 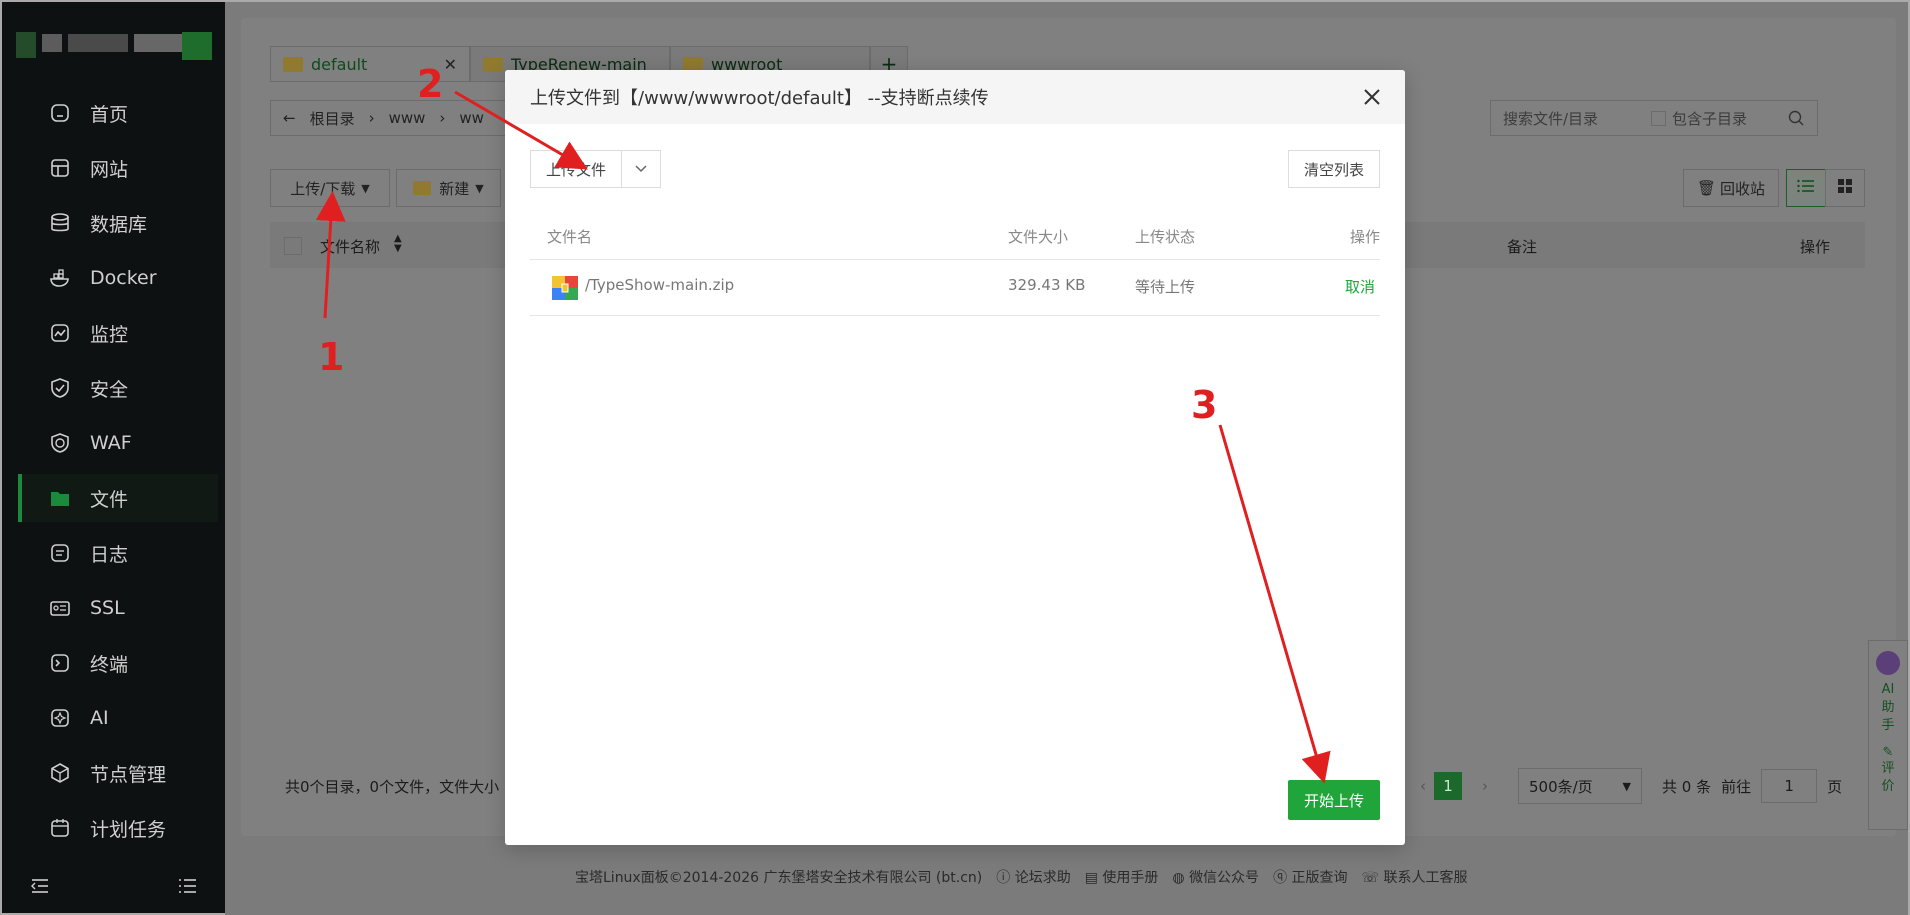 What do you see at coordinates (430, 84) in the screenshot?
I see `annotation-number-2: 2` at bounding box center [430, 84].